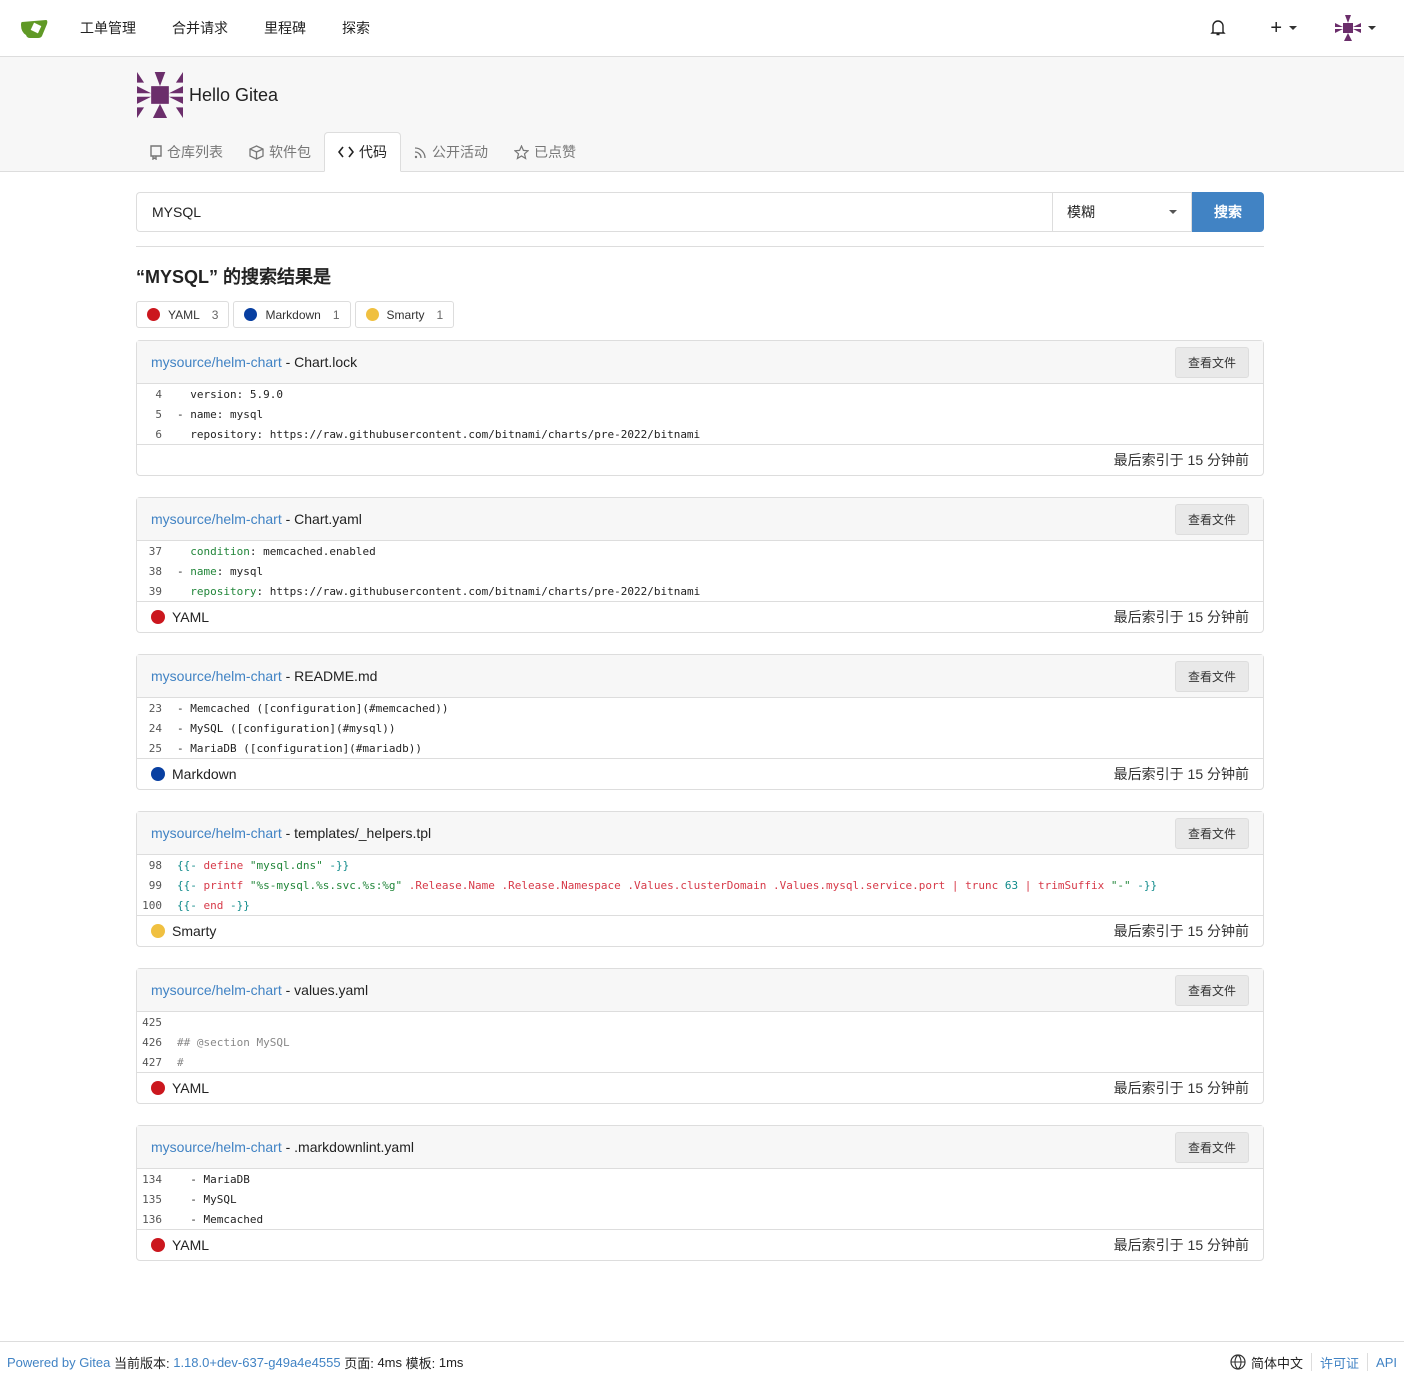 The image size is (1404, 1382). I want to click on fuzzy-select-value: 模糊, so click(1081, 212).